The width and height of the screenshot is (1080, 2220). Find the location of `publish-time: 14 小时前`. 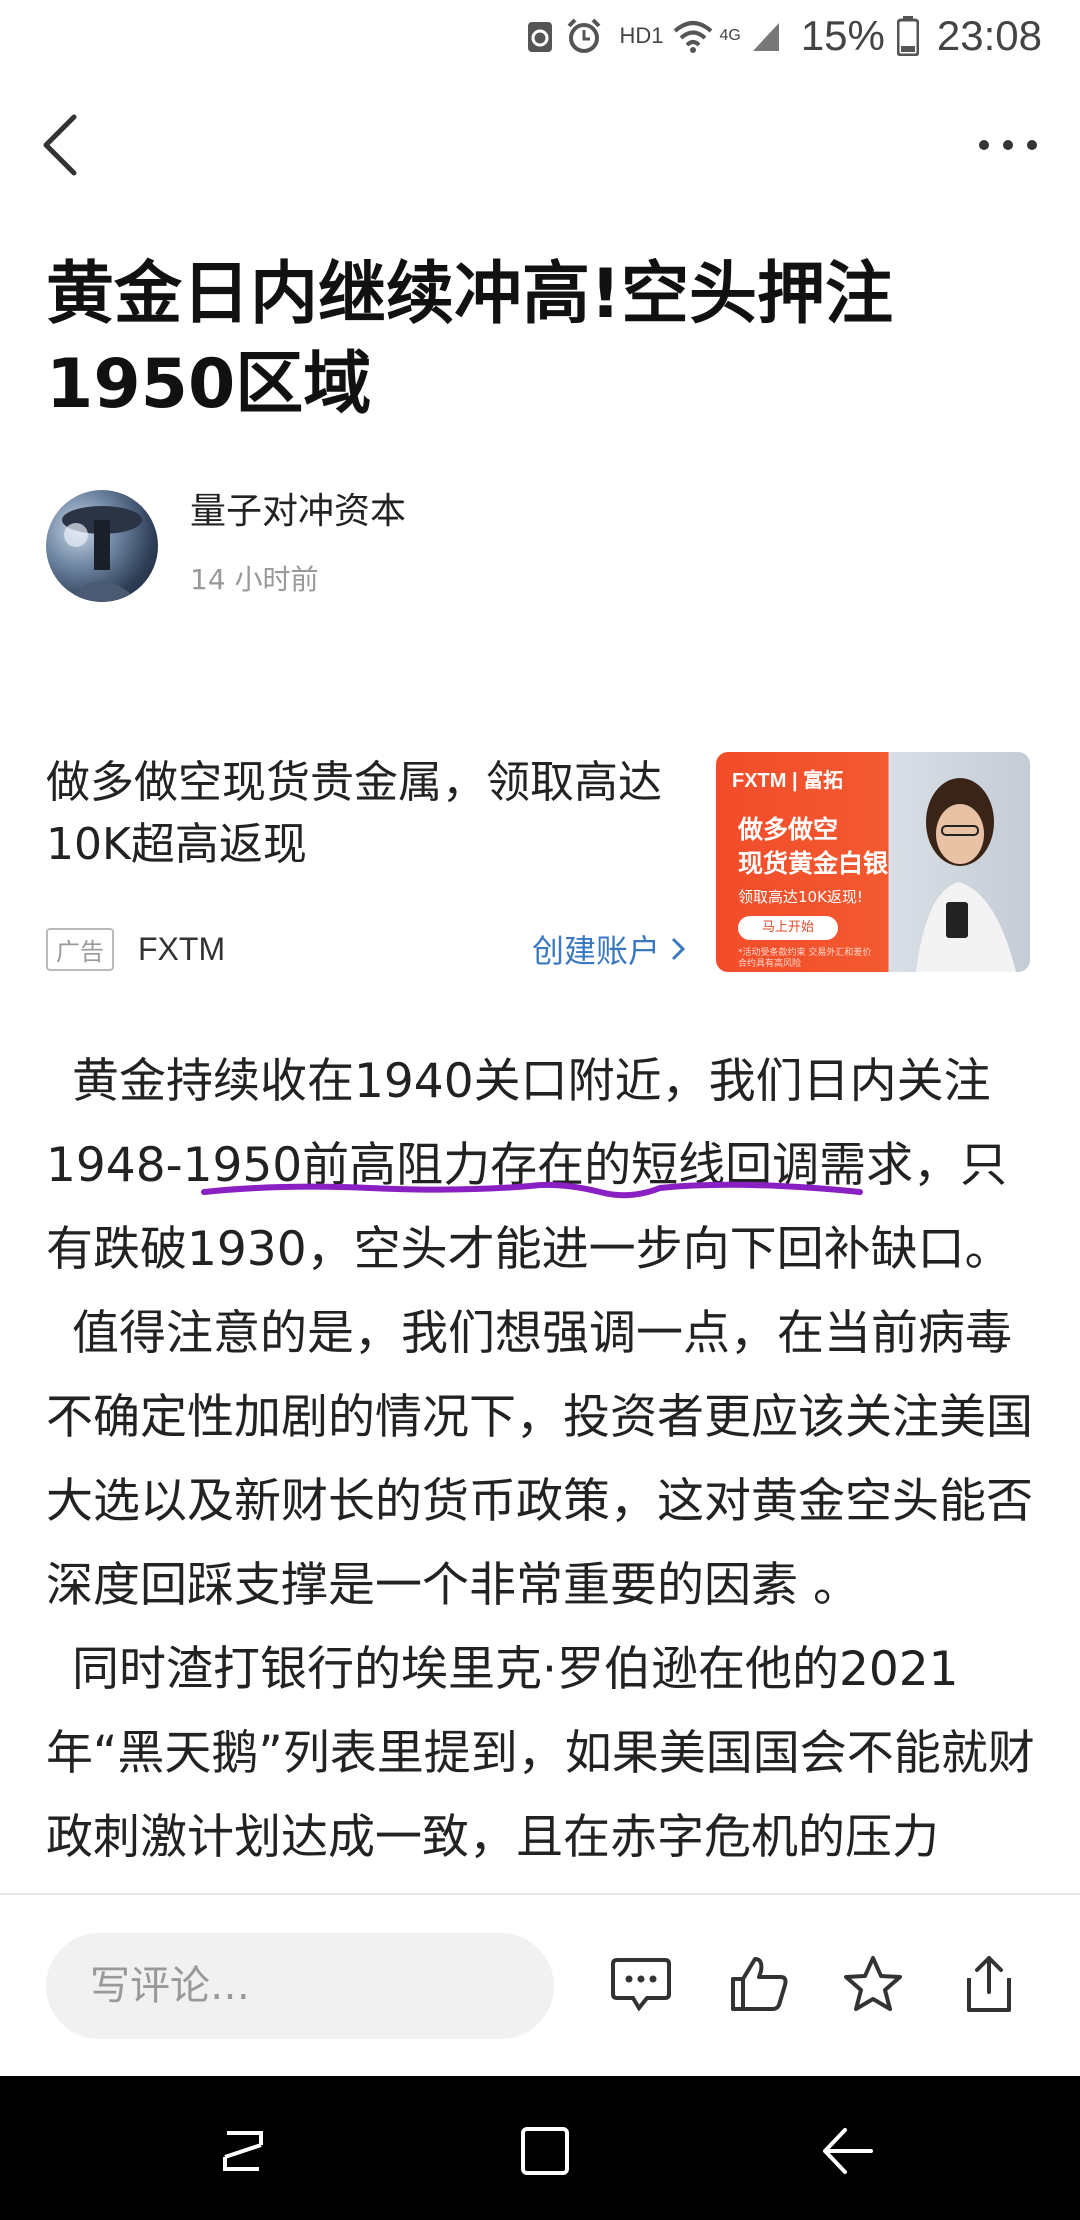

publish-time: 14 小时前 is located at coordinates (254, 579).